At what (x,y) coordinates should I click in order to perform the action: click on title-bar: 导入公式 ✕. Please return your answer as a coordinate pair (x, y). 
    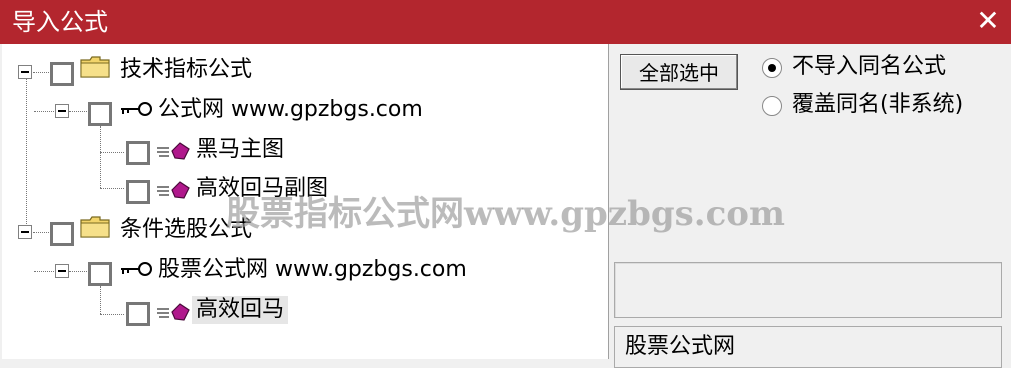
    Looking at the image, I should click on (505, 22).